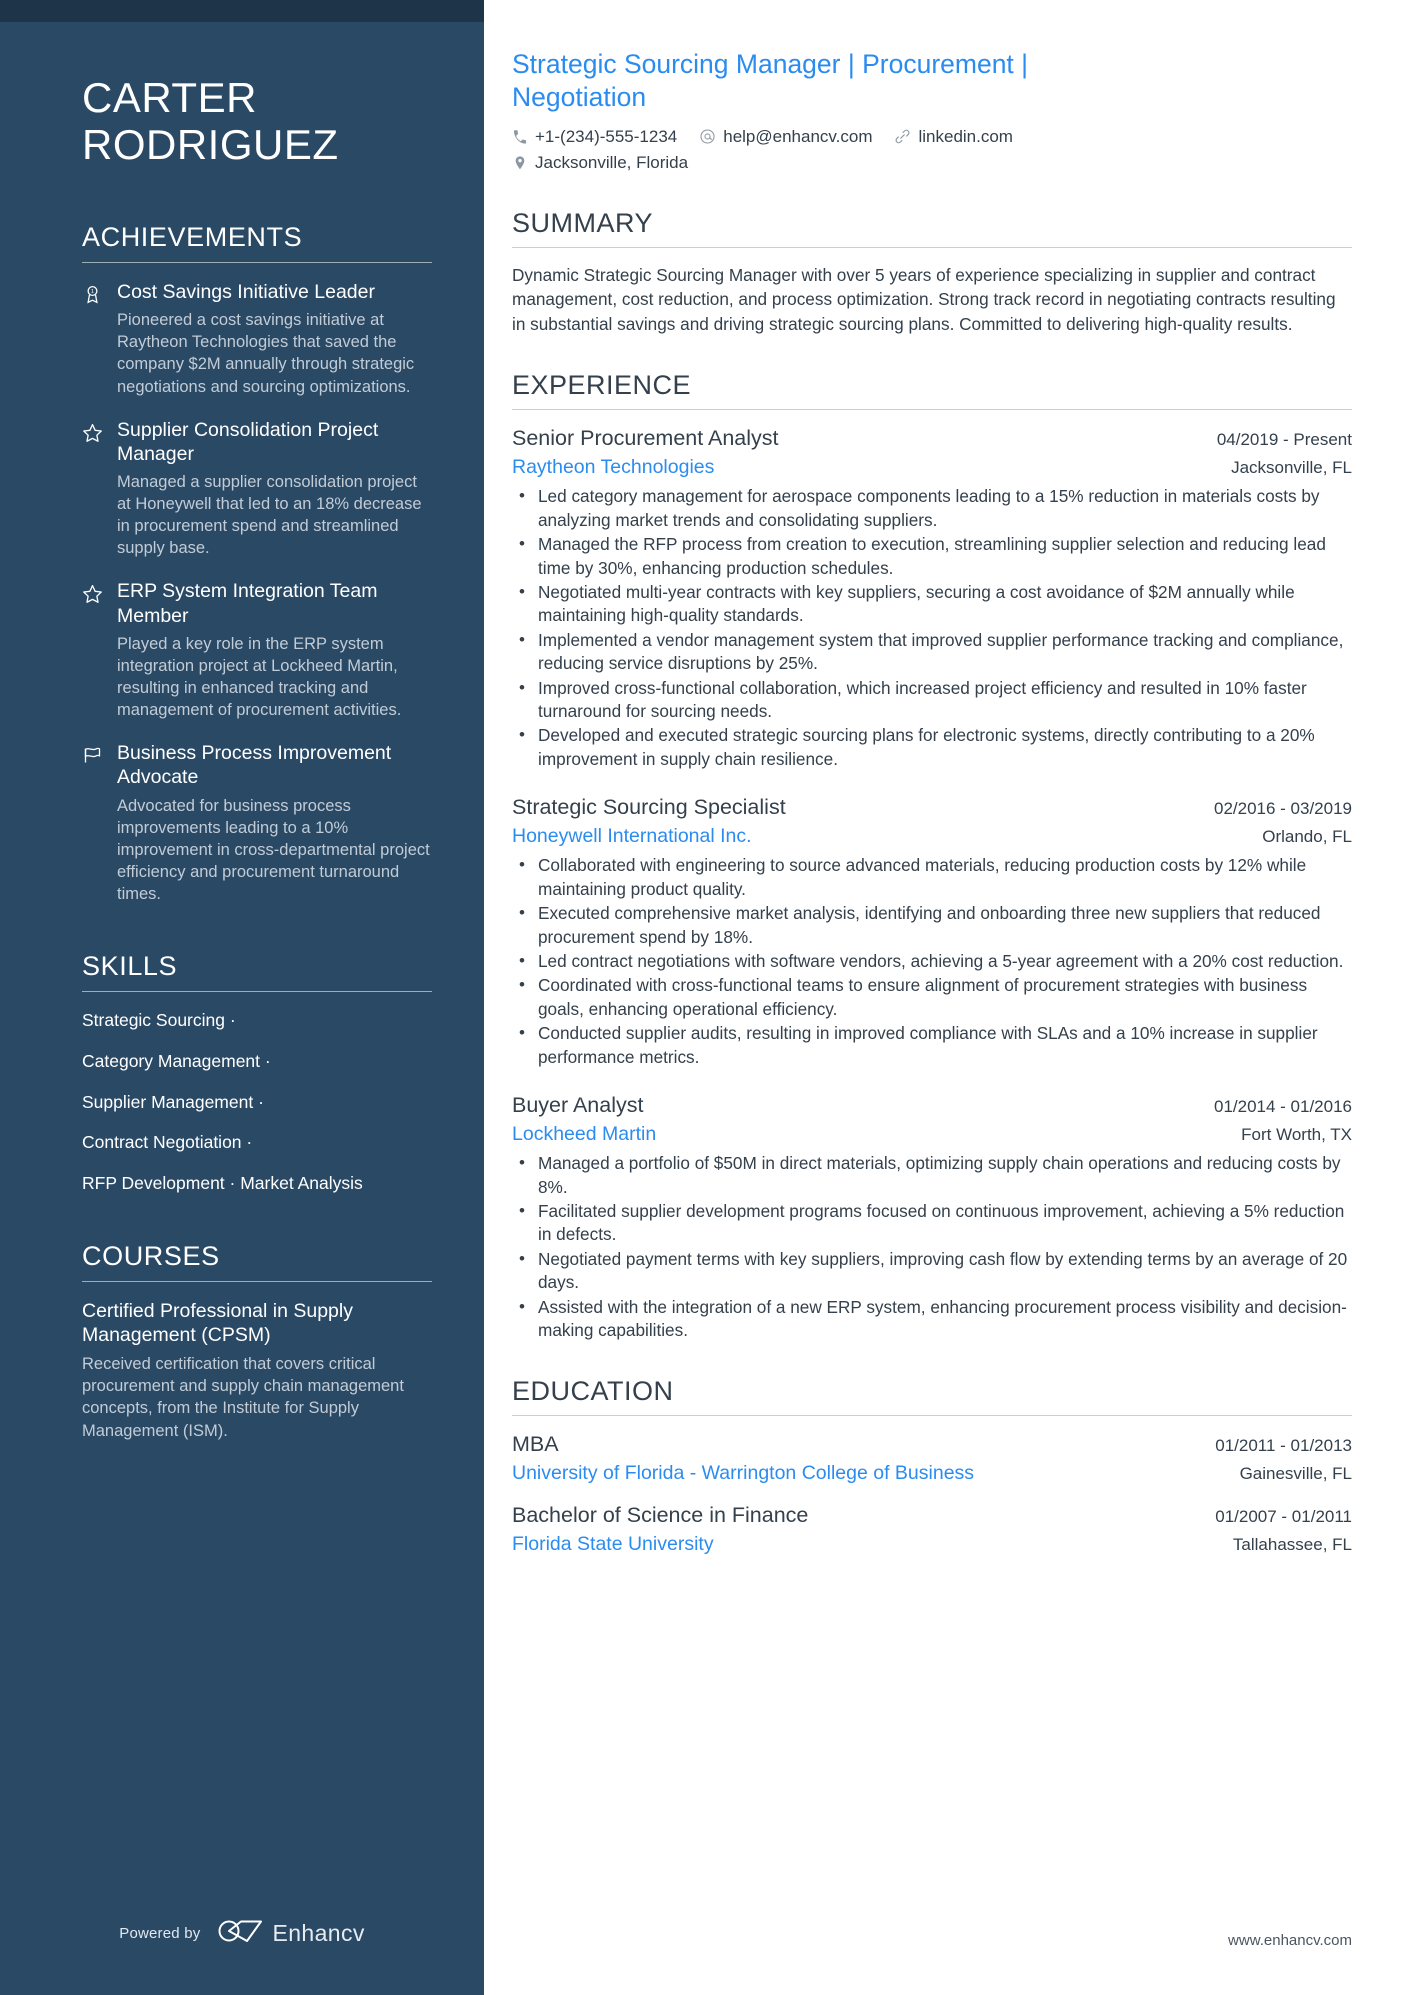  I want to click on phone-icon, so click(520, 137).